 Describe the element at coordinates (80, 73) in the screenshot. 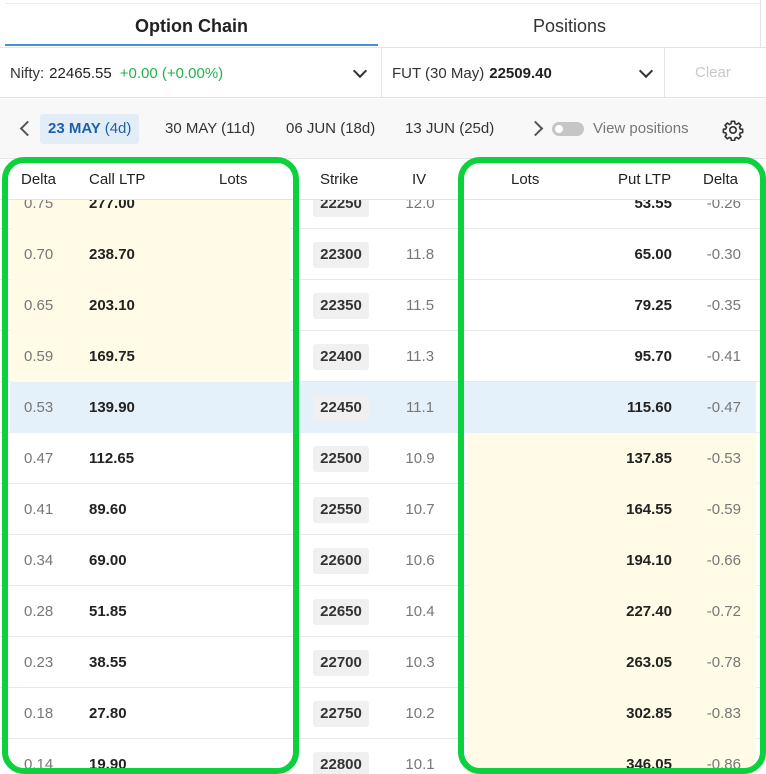

I see `index-price: 22465.55` at that location.